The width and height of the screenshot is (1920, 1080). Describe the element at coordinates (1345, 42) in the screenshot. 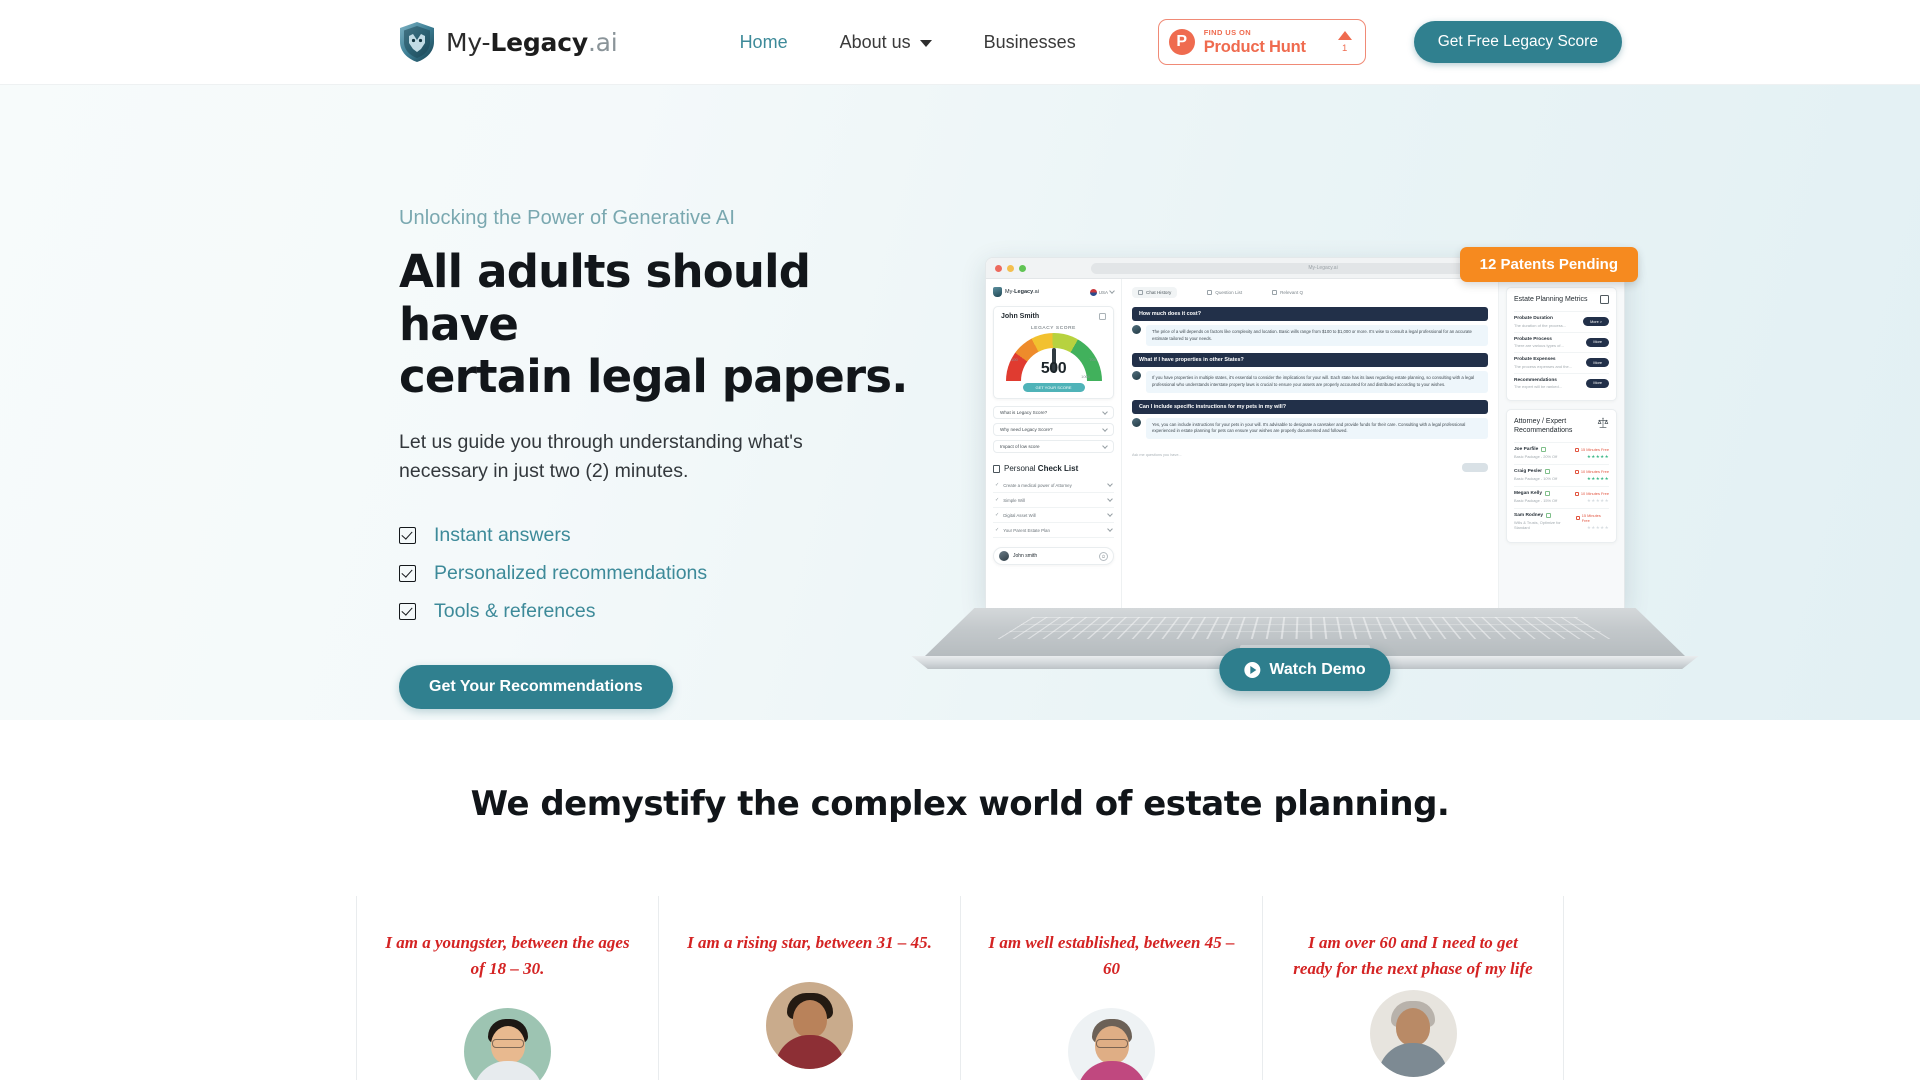

I see `product-hunt-upvote: 1` at that location.